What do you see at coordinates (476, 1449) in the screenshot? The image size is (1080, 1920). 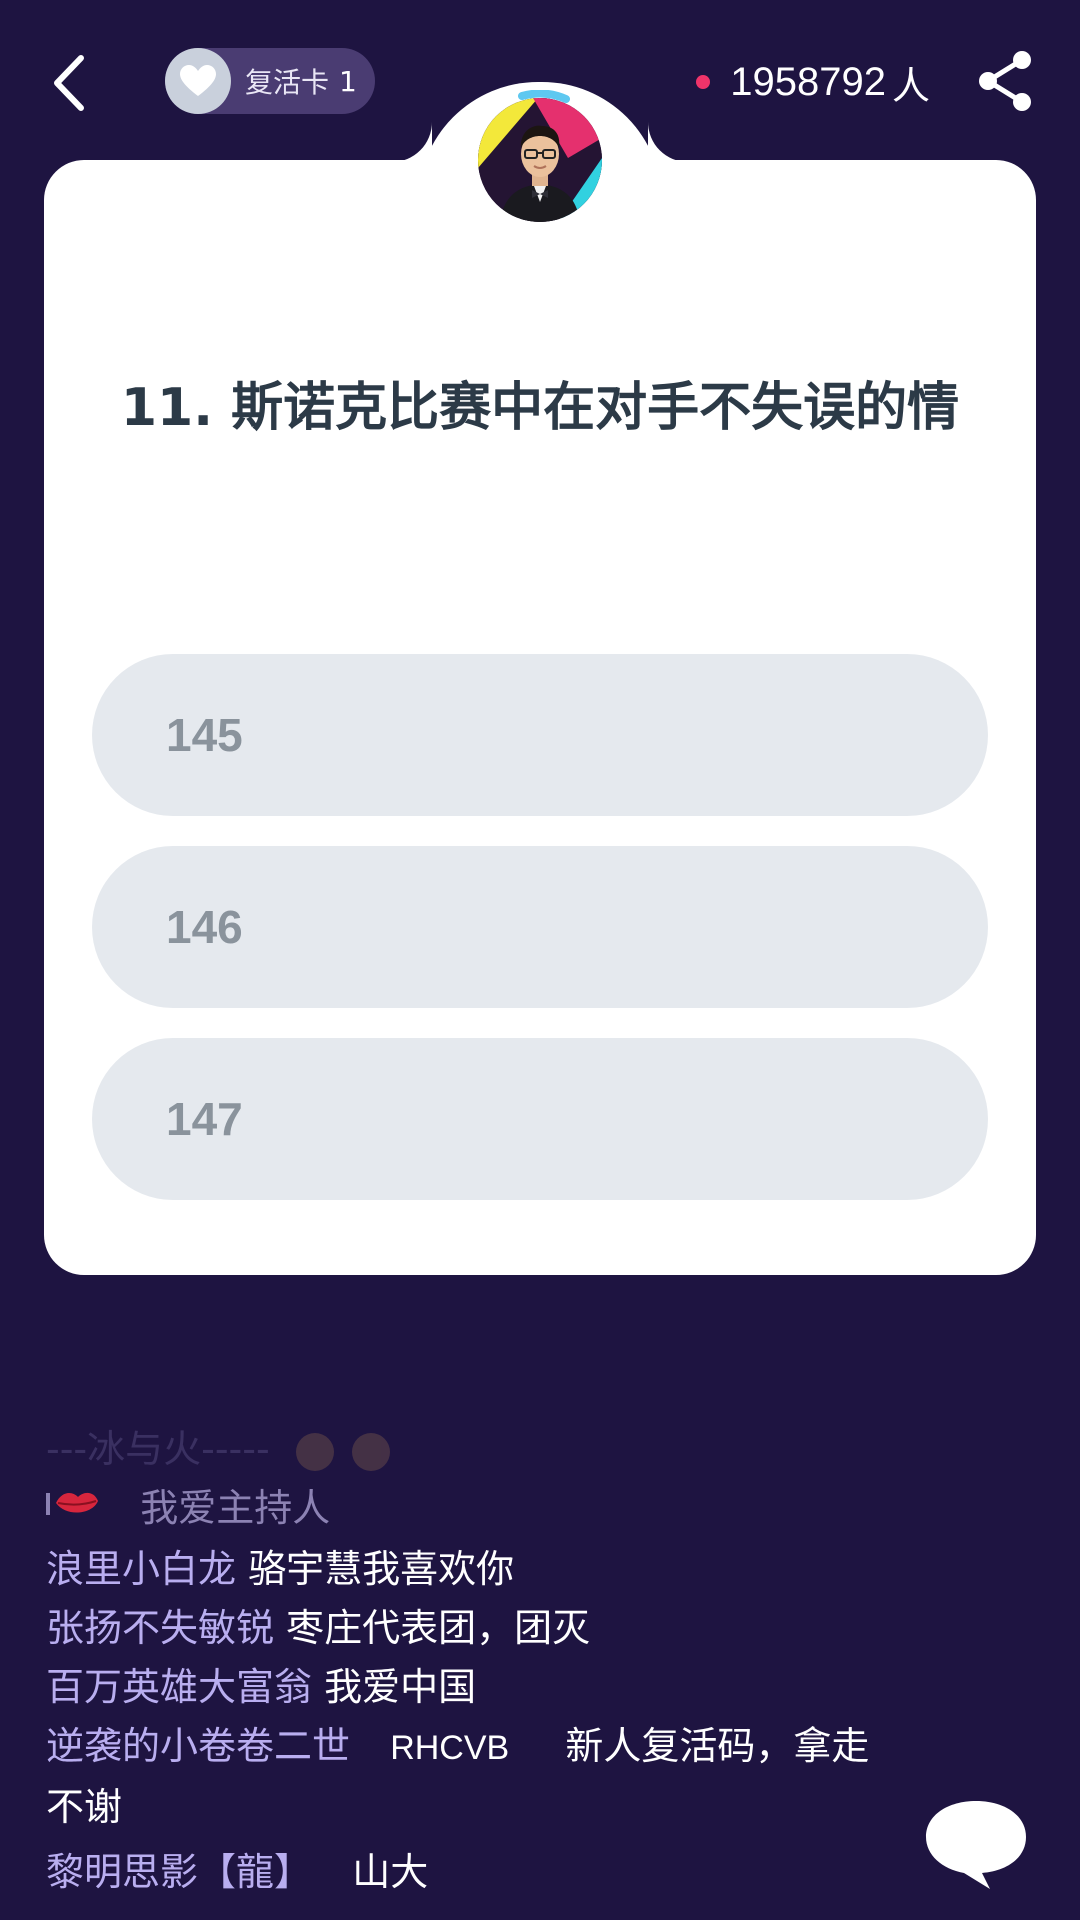 I see `chat-message: ---冰与火-----` at bounding box center [476, 1449].